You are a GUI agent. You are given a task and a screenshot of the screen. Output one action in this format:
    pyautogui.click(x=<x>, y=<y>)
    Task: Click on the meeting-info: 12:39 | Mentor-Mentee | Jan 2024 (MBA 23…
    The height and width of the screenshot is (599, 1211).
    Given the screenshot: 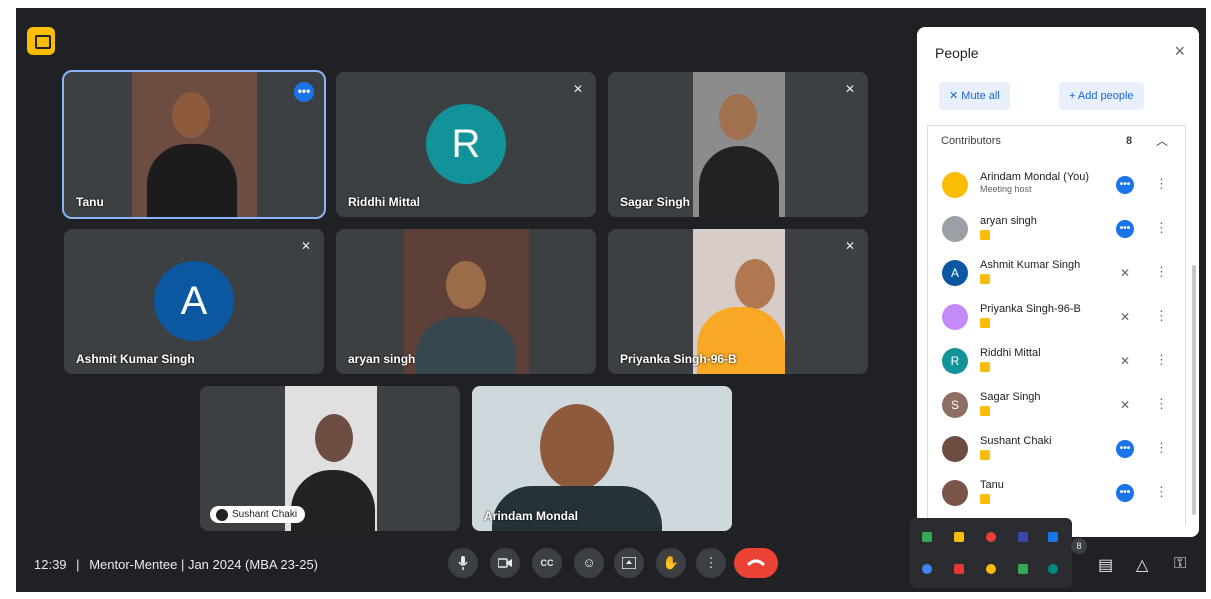 What is the action you would take?
    pyautogui.click(x=176, y=564)
    